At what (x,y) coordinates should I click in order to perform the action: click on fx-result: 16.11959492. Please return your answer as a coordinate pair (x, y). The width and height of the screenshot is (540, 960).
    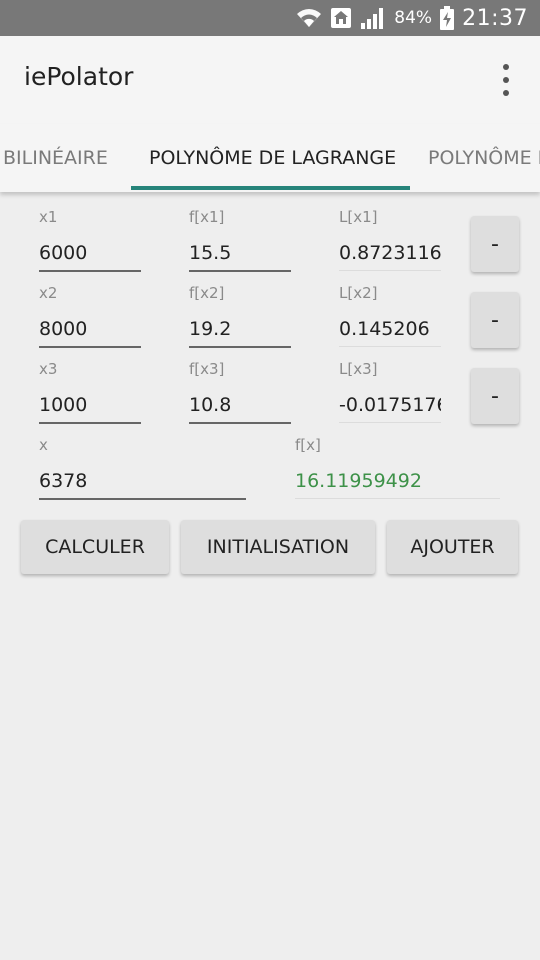
    Looking at the image, I should click on (397, 481).